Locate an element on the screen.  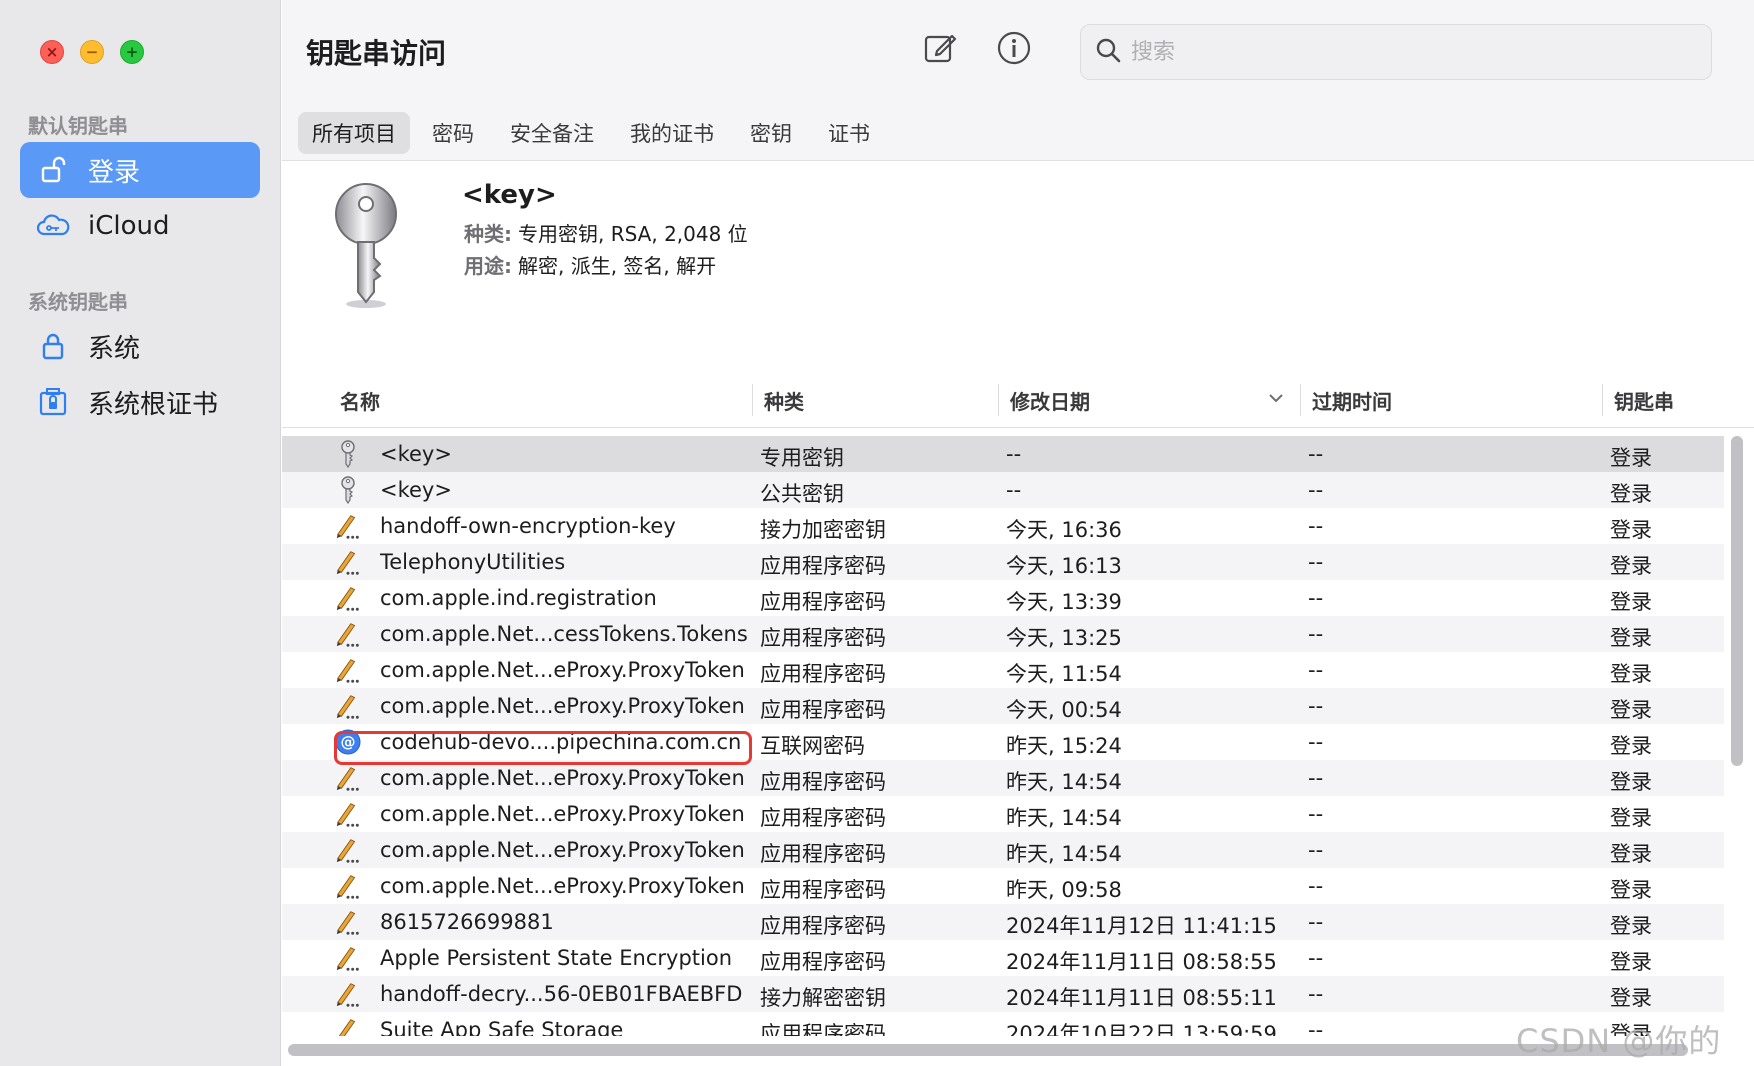
info-button is located at coordinates (1014, 50).